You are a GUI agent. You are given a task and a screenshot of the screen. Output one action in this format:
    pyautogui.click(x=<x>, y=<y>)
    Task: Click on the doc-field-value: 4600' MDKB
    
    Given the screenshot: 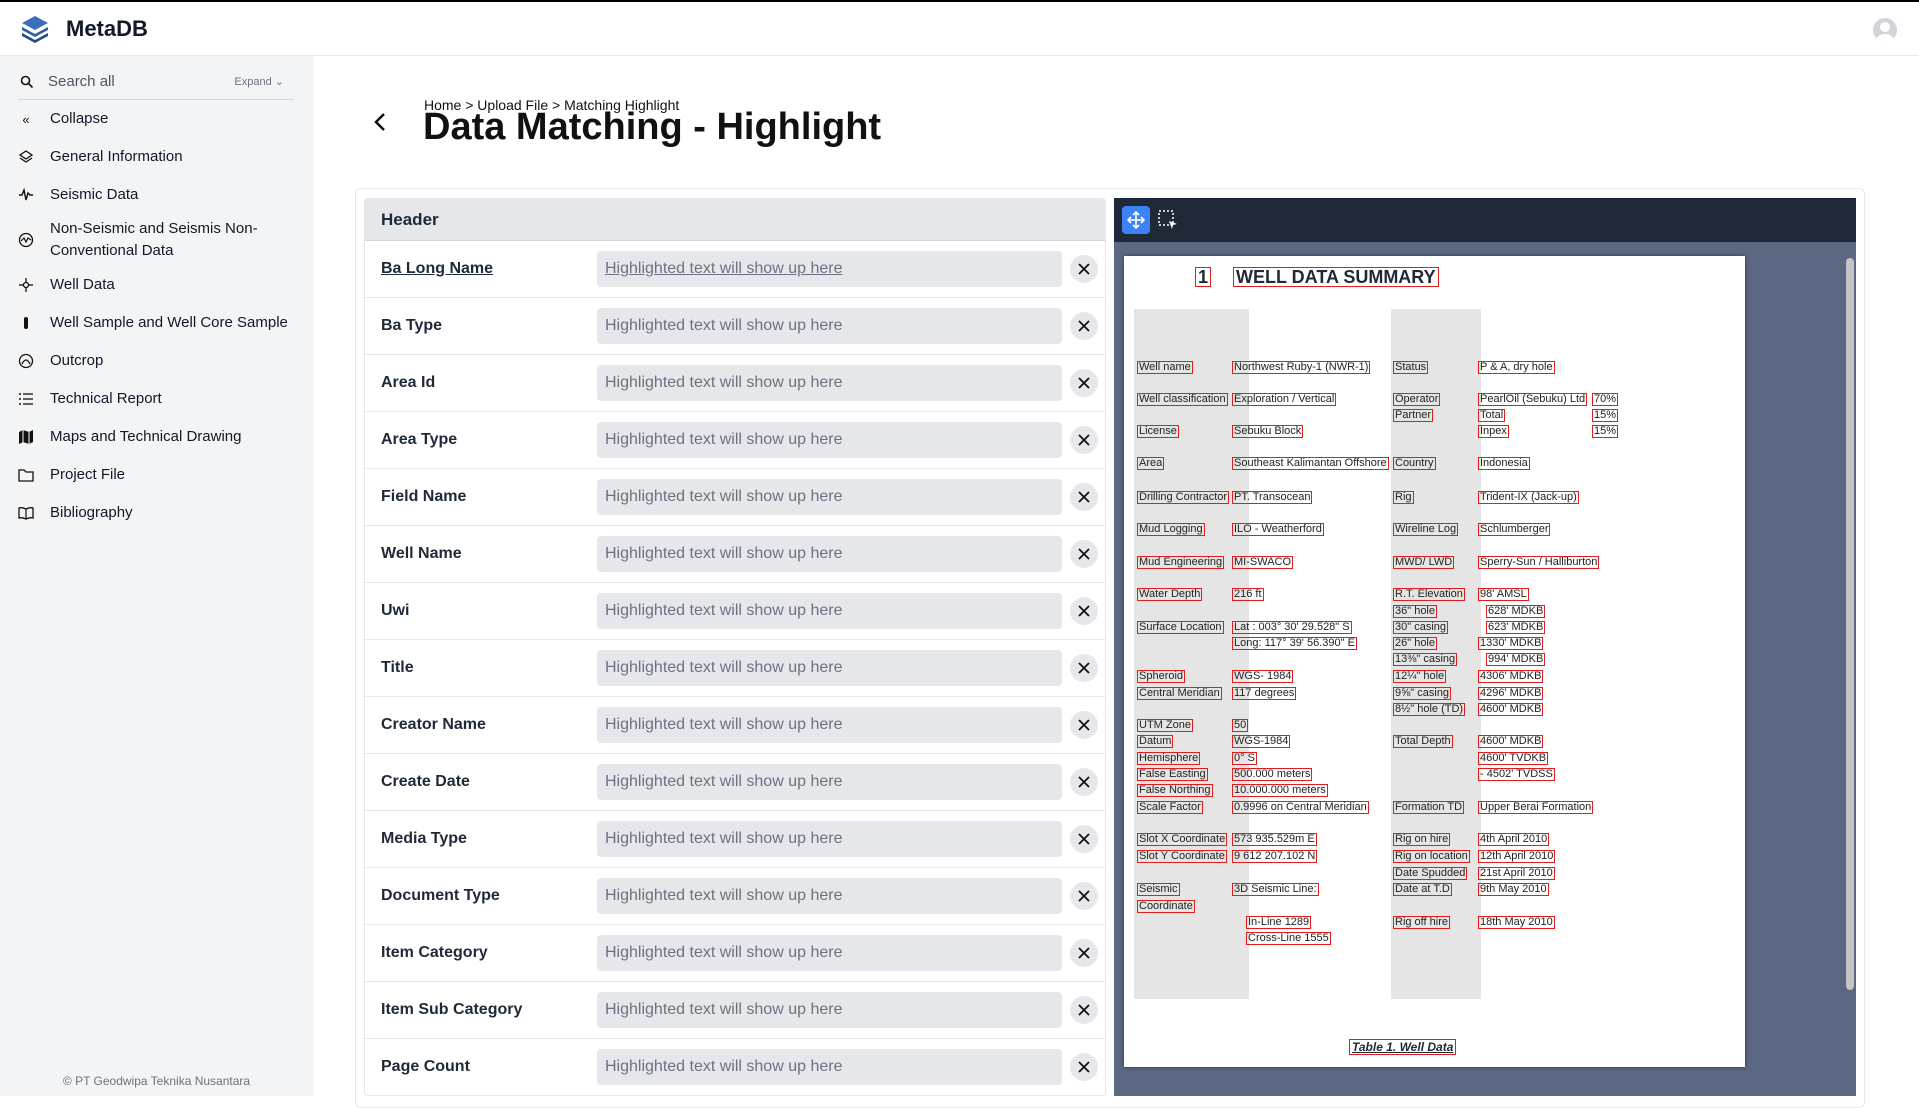 What is the action you would take?
    pyautogui.click(x=1511, y=709)
    